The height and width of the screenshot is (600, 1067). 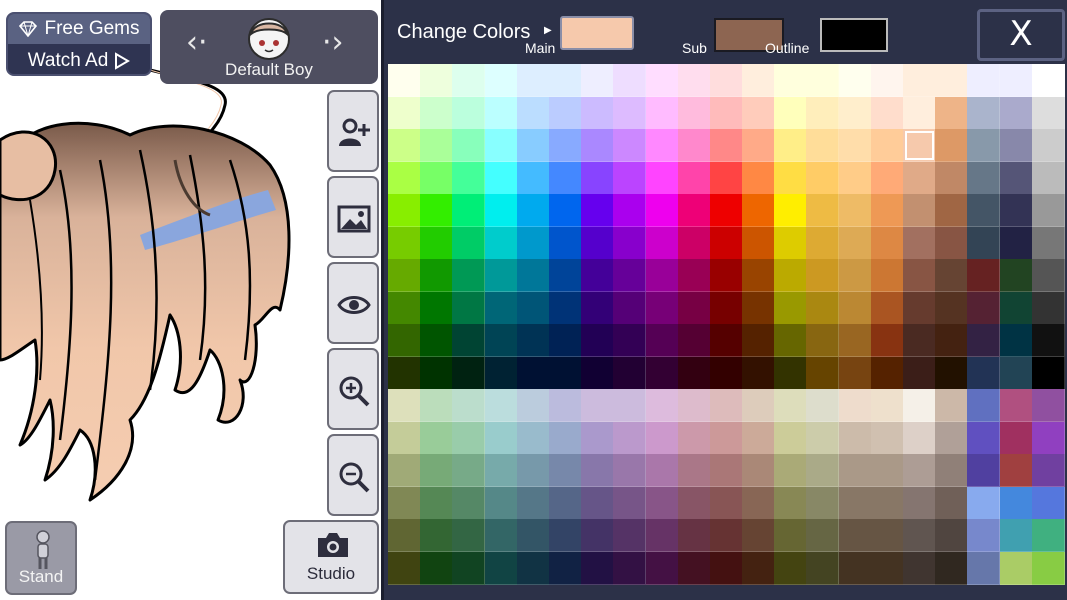 What do you see at coordinates (597, 33) in the screenshot?
I see `main-color-swatch` at bounding box center [597, 33].